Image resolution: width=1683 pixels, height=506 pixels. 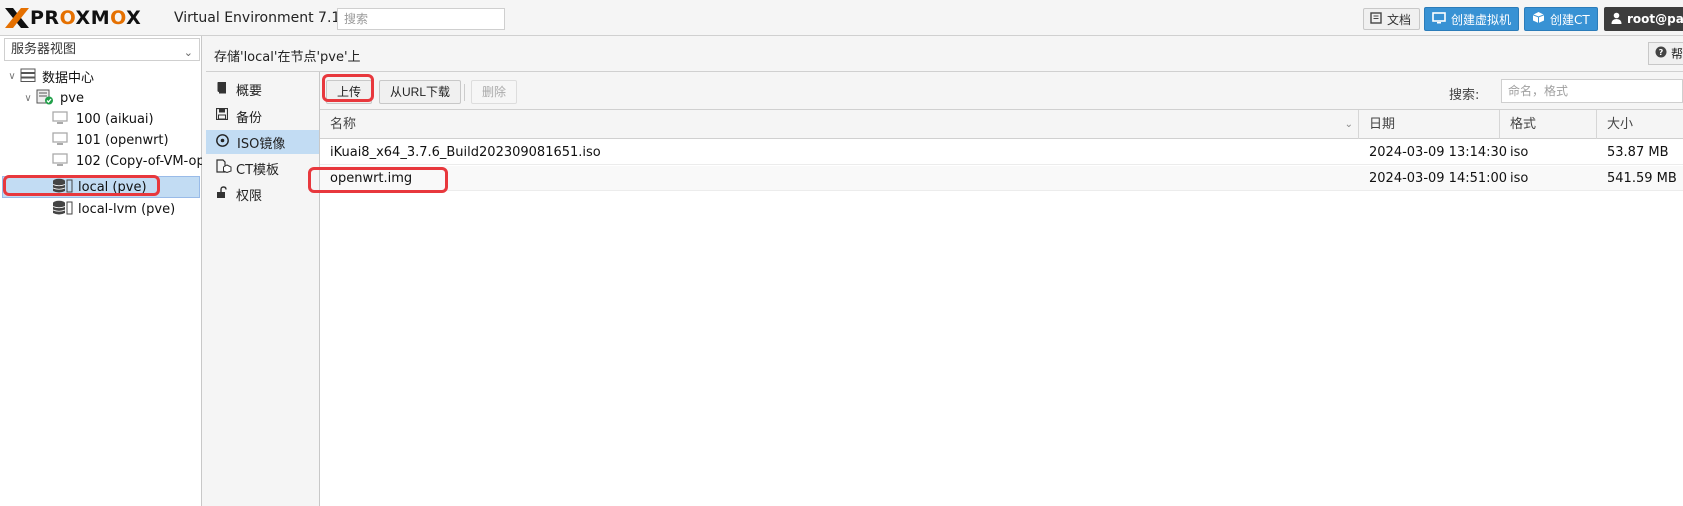 What do you see at coordinates (224, 168) in the screenshot?
I see `file-cube-icon` at bounding box center [224, 168].